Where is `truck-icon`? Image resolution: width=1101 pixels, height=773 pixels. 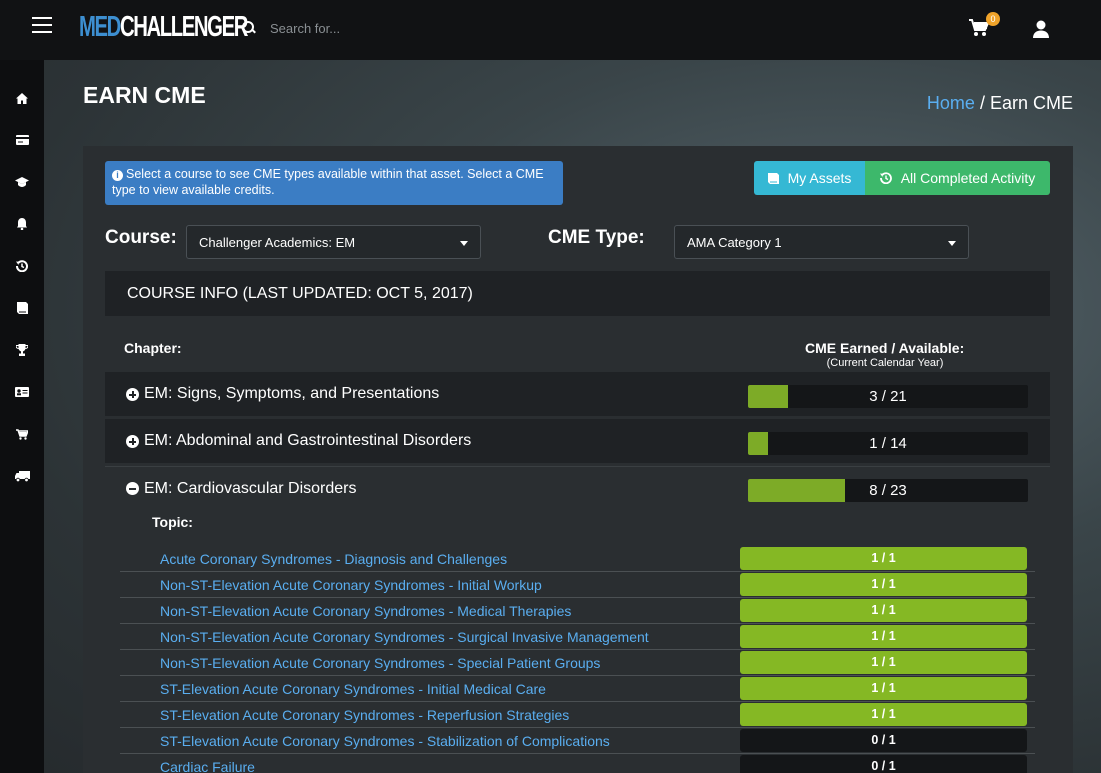 truck-icon is located at coordinates (22, 476).